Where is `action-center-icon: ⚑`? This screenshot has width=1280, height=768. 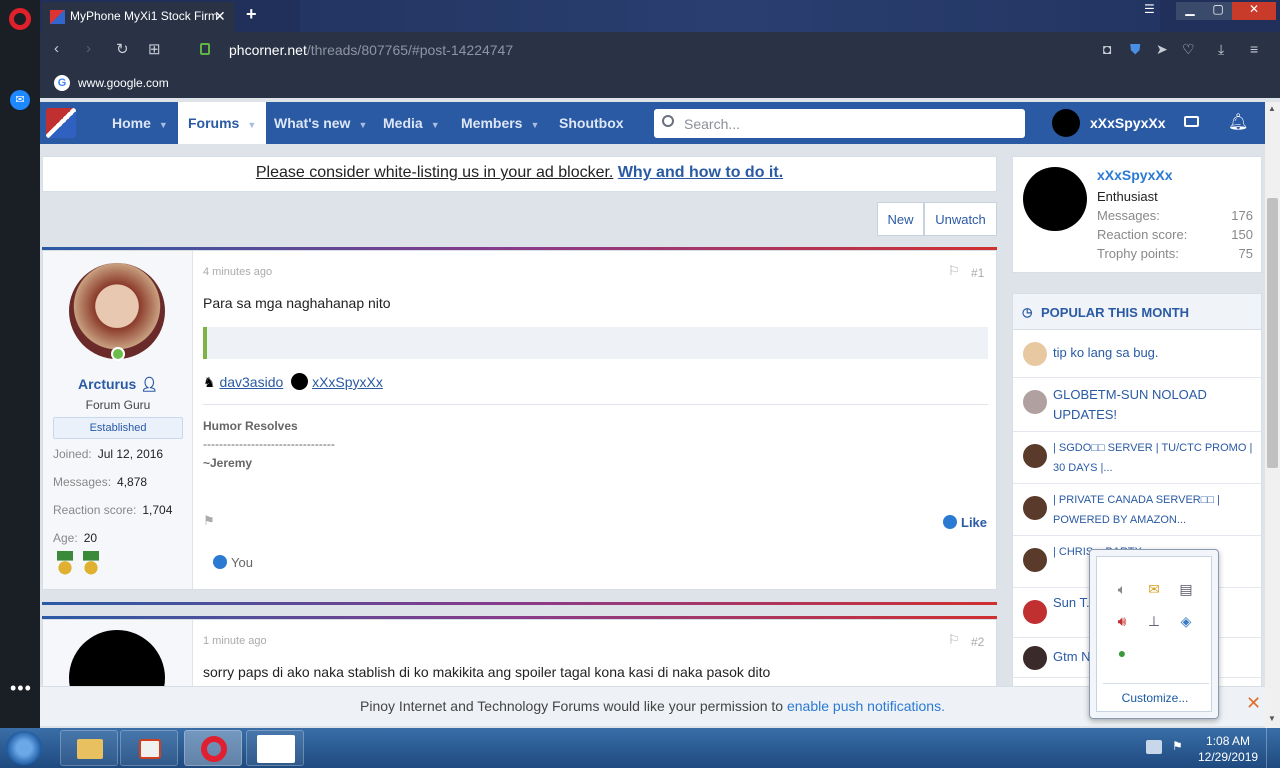 action-center-icon: ⚑ is located at coordinates (1180, 747).